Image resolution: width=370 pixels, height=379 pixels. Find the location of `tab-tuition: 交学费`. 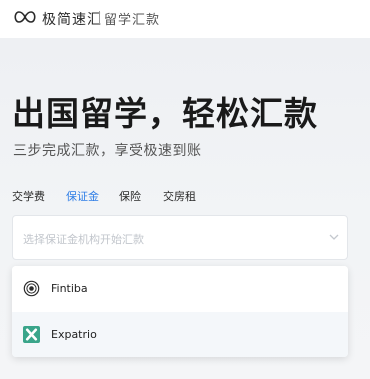

tab-tuition: 交学费 is located at coordinates (28, 196).